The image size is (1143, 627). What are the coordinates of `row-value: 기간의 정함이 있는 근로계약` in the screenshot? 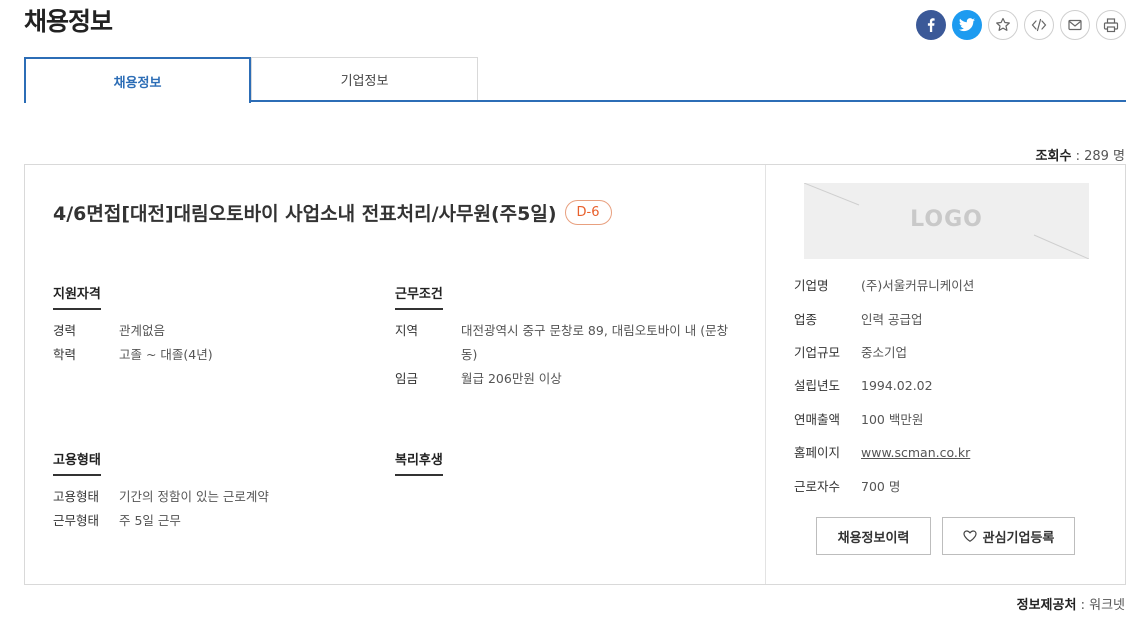 It's located at (194, 496).